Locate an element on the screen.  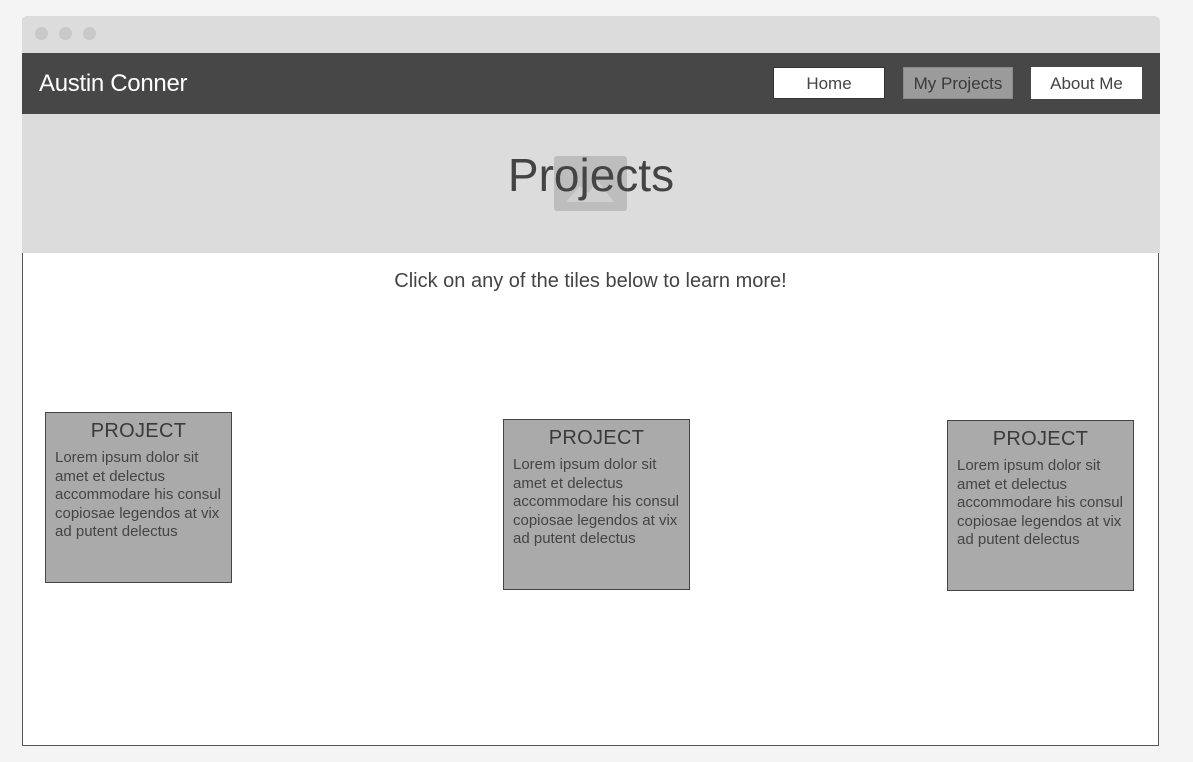
window-minimize-icon is located at coordinates (65, 33).